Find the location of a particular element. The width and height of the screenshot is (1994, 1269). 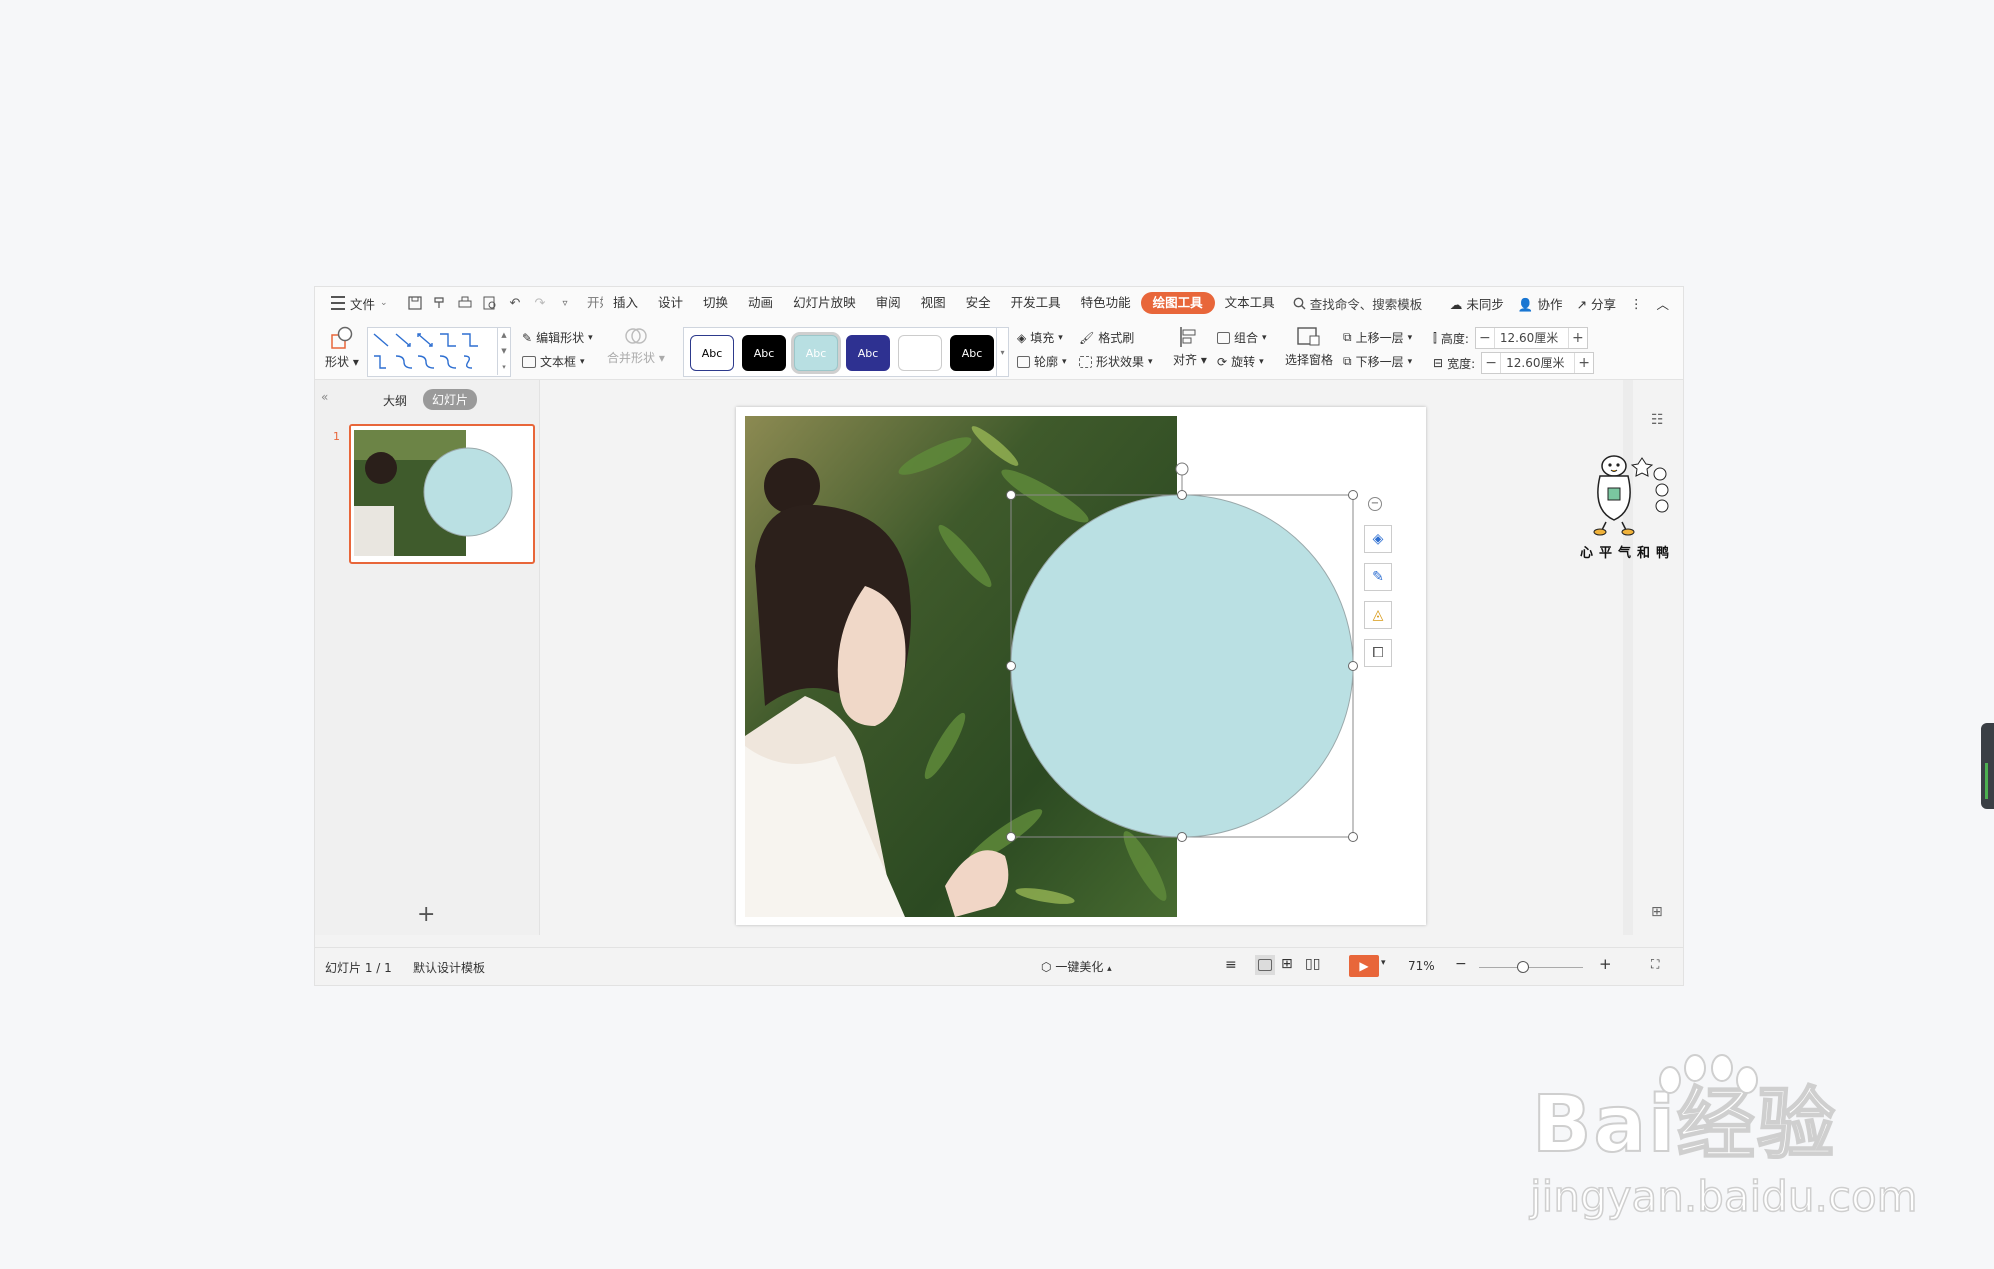

width-input: 12.60厘米 is located at coordinates (1538, 363).